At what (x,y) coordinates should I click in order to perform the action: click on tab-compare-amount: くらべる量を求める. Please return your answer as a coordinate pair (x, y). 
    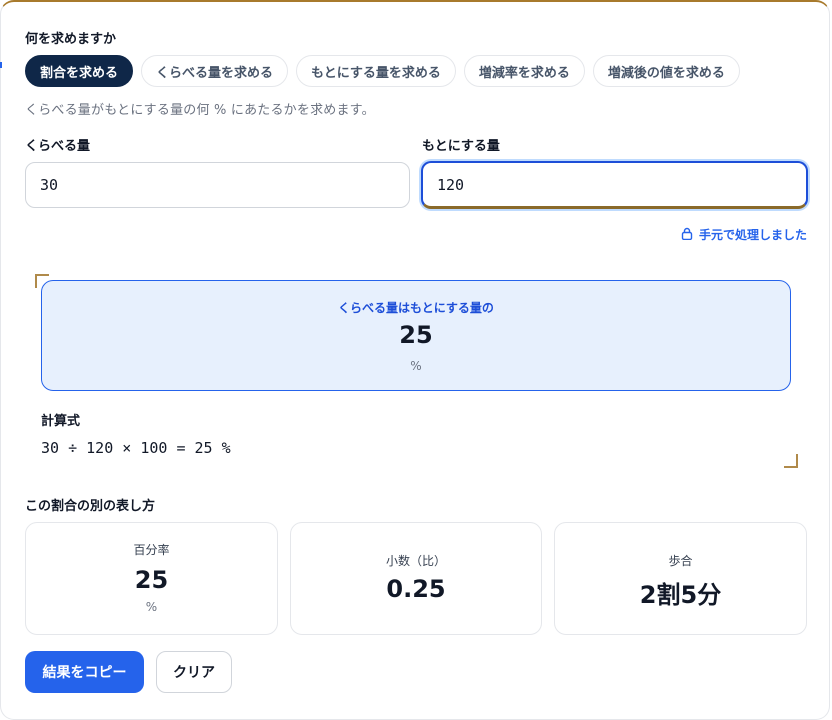
    Looking at the image, I should click on (215, 71).